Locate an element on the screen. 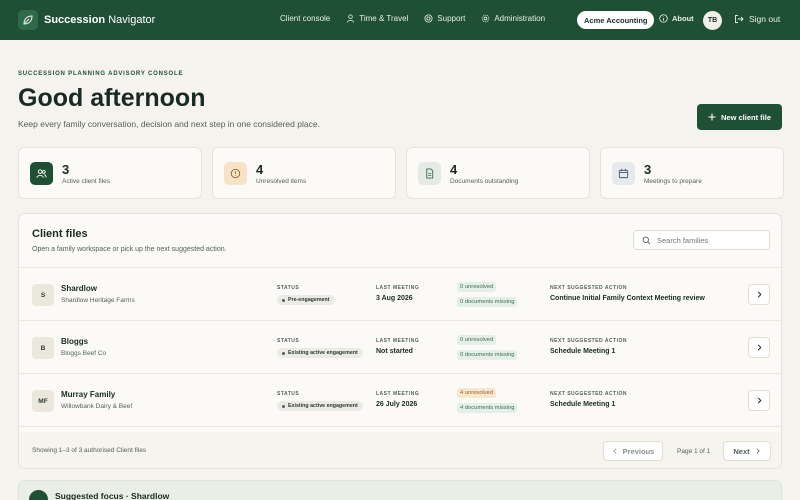 This screenshot has width=800, height=500. nav-client-console-label: Client console is located at coordinates (305, 18).